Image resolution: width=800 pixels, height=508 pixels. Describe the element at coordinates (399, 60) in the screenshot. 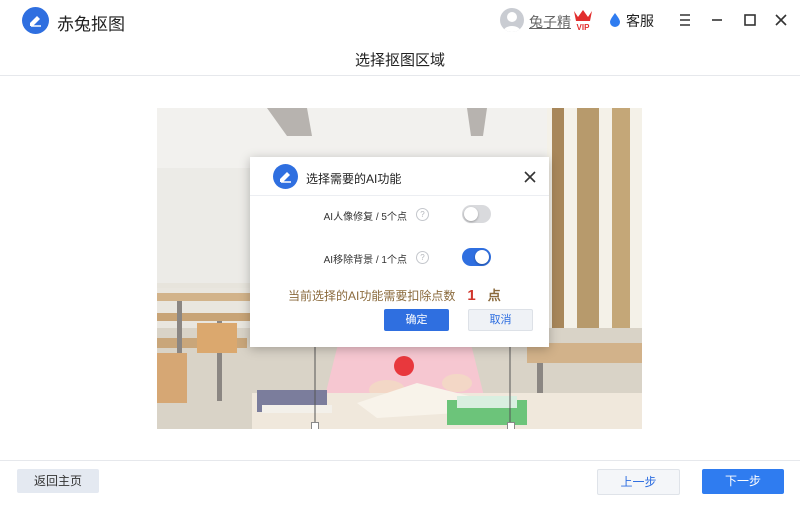

I see `page-title: 选择抠图区域` at that location.